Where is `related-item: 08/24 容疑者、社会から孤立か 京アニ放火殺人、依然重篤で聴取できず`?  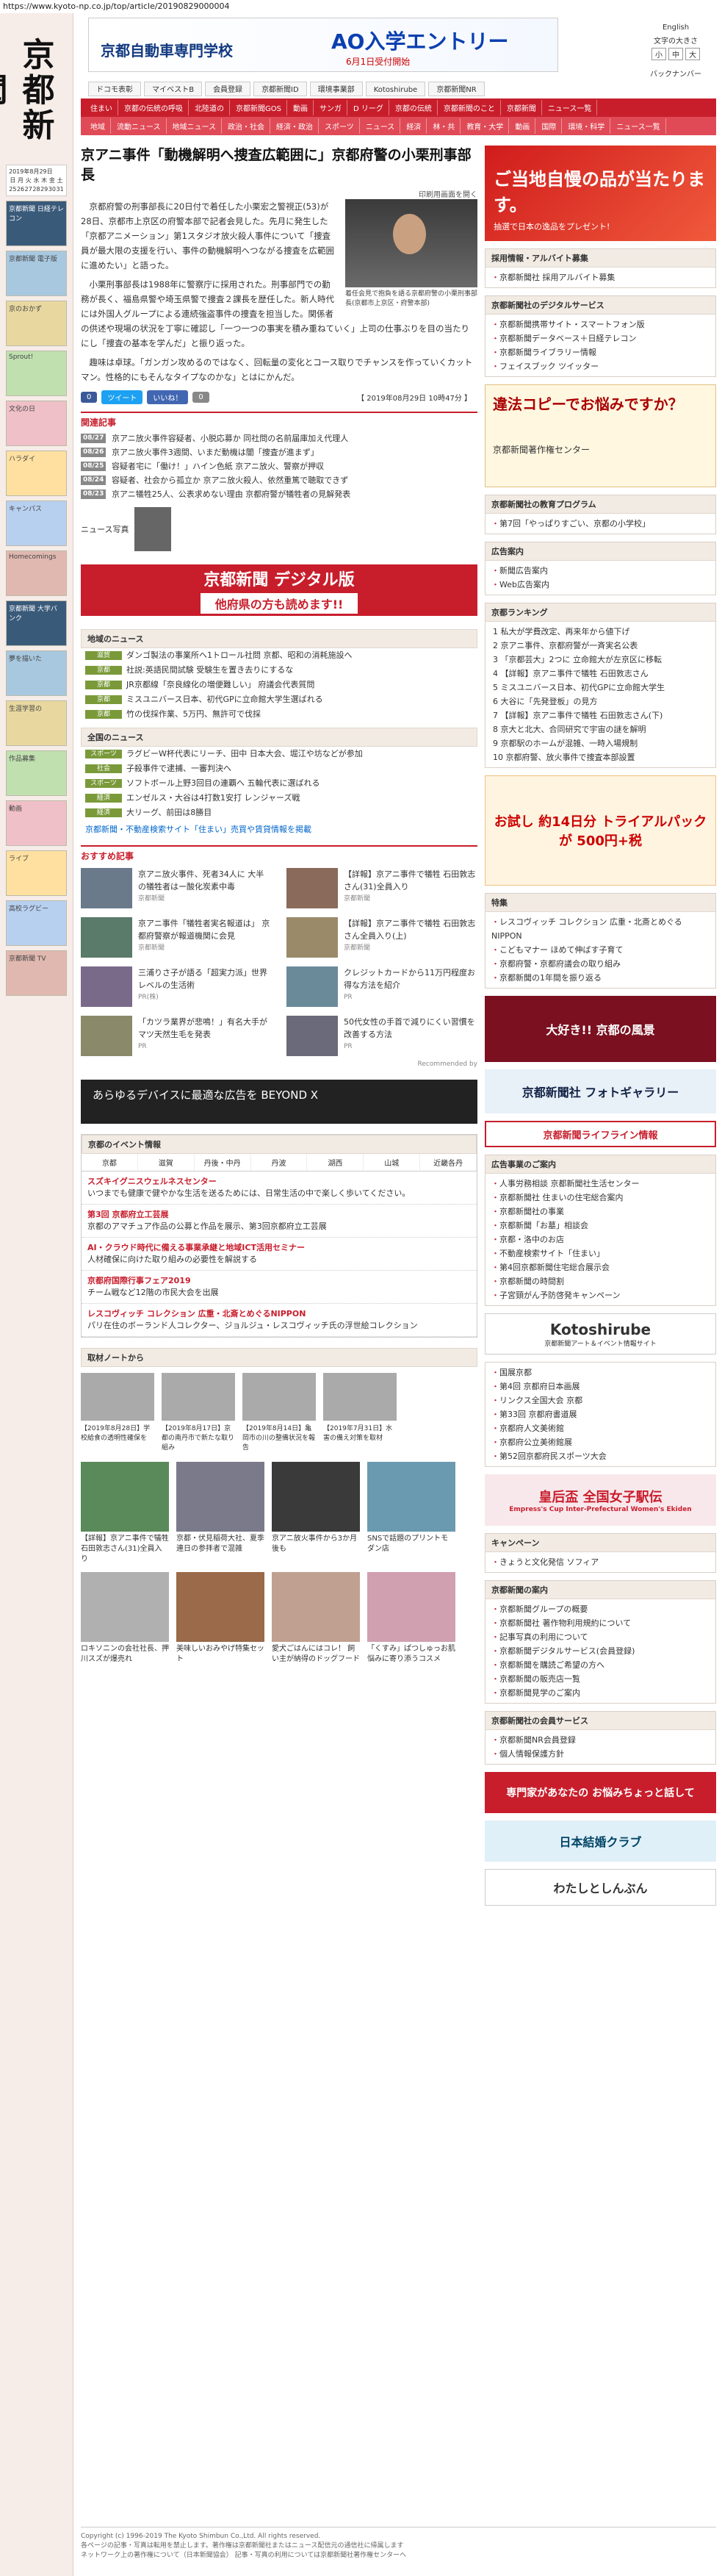 related-item: 08/24 容疑者、社会から孤立か 京アニ放火殺人、依然重篤で聴取できず is located at coordinates (279, 480).